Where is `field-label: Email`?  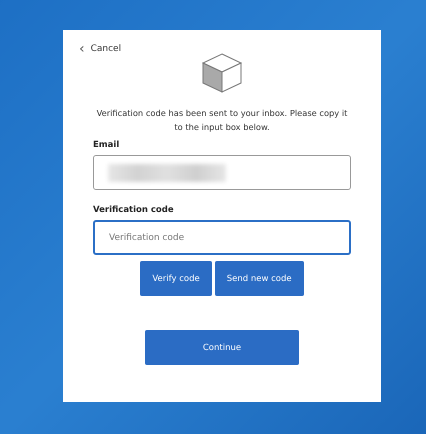
field-label: Email is located at coordinates (106, 145).